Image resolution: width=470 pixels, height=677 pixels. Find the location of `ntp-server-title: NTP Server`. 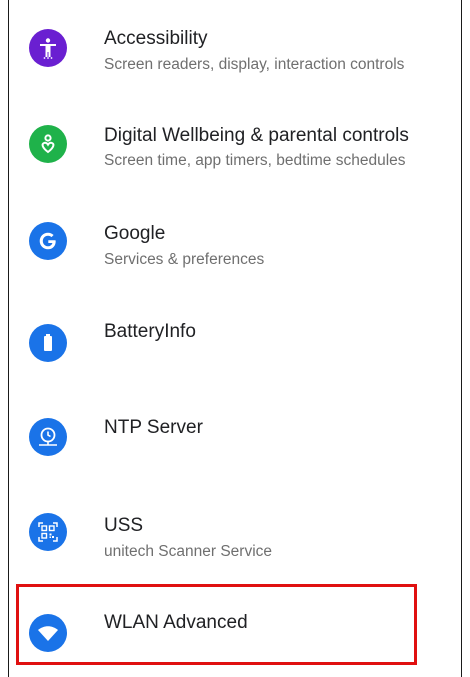

ntp-server-title: NTP Server is located at coordinates (153, 427).